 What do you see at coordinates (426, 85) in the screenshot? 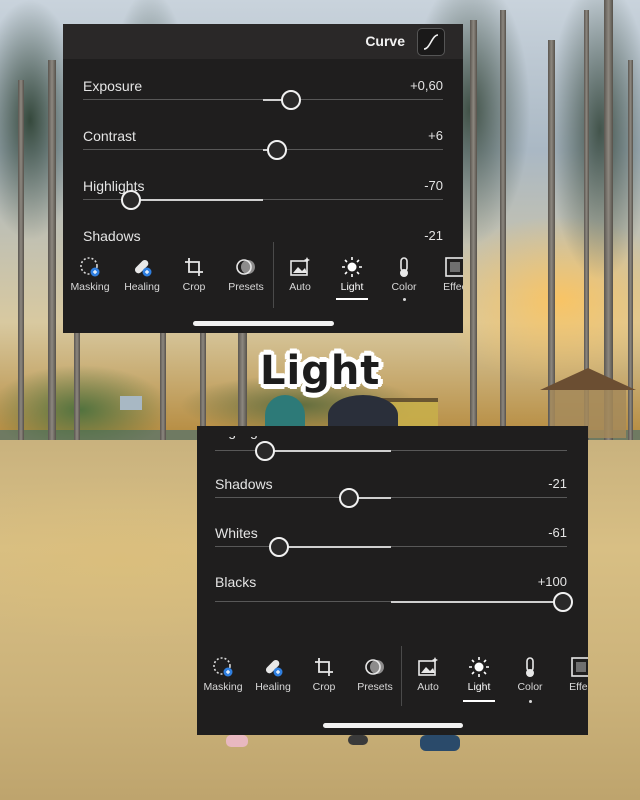
I see `slider-value: +0,60` at bounding box center [426, 85].